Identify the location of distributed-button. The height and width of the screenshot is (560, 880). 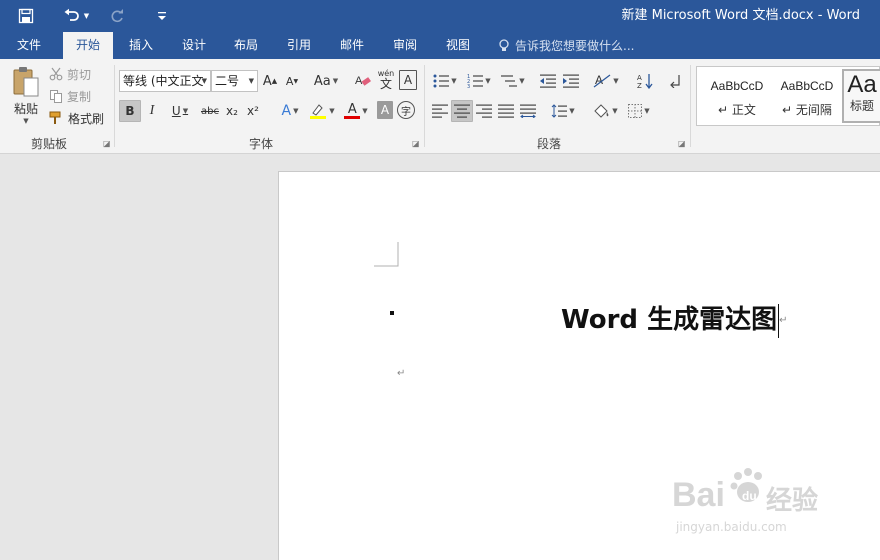
(528, 111).